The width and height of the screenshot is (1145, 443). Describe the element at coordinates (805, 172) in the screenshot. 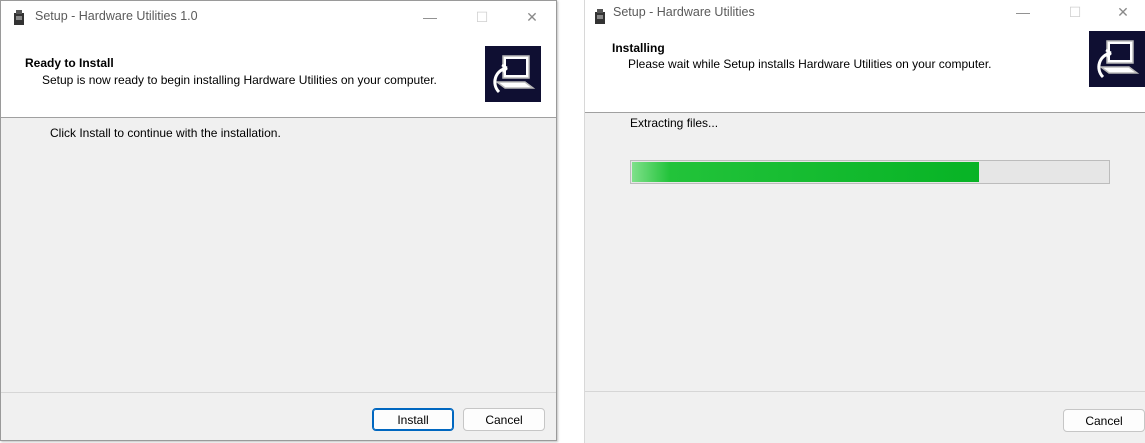

I see `progress-fill` at that location.